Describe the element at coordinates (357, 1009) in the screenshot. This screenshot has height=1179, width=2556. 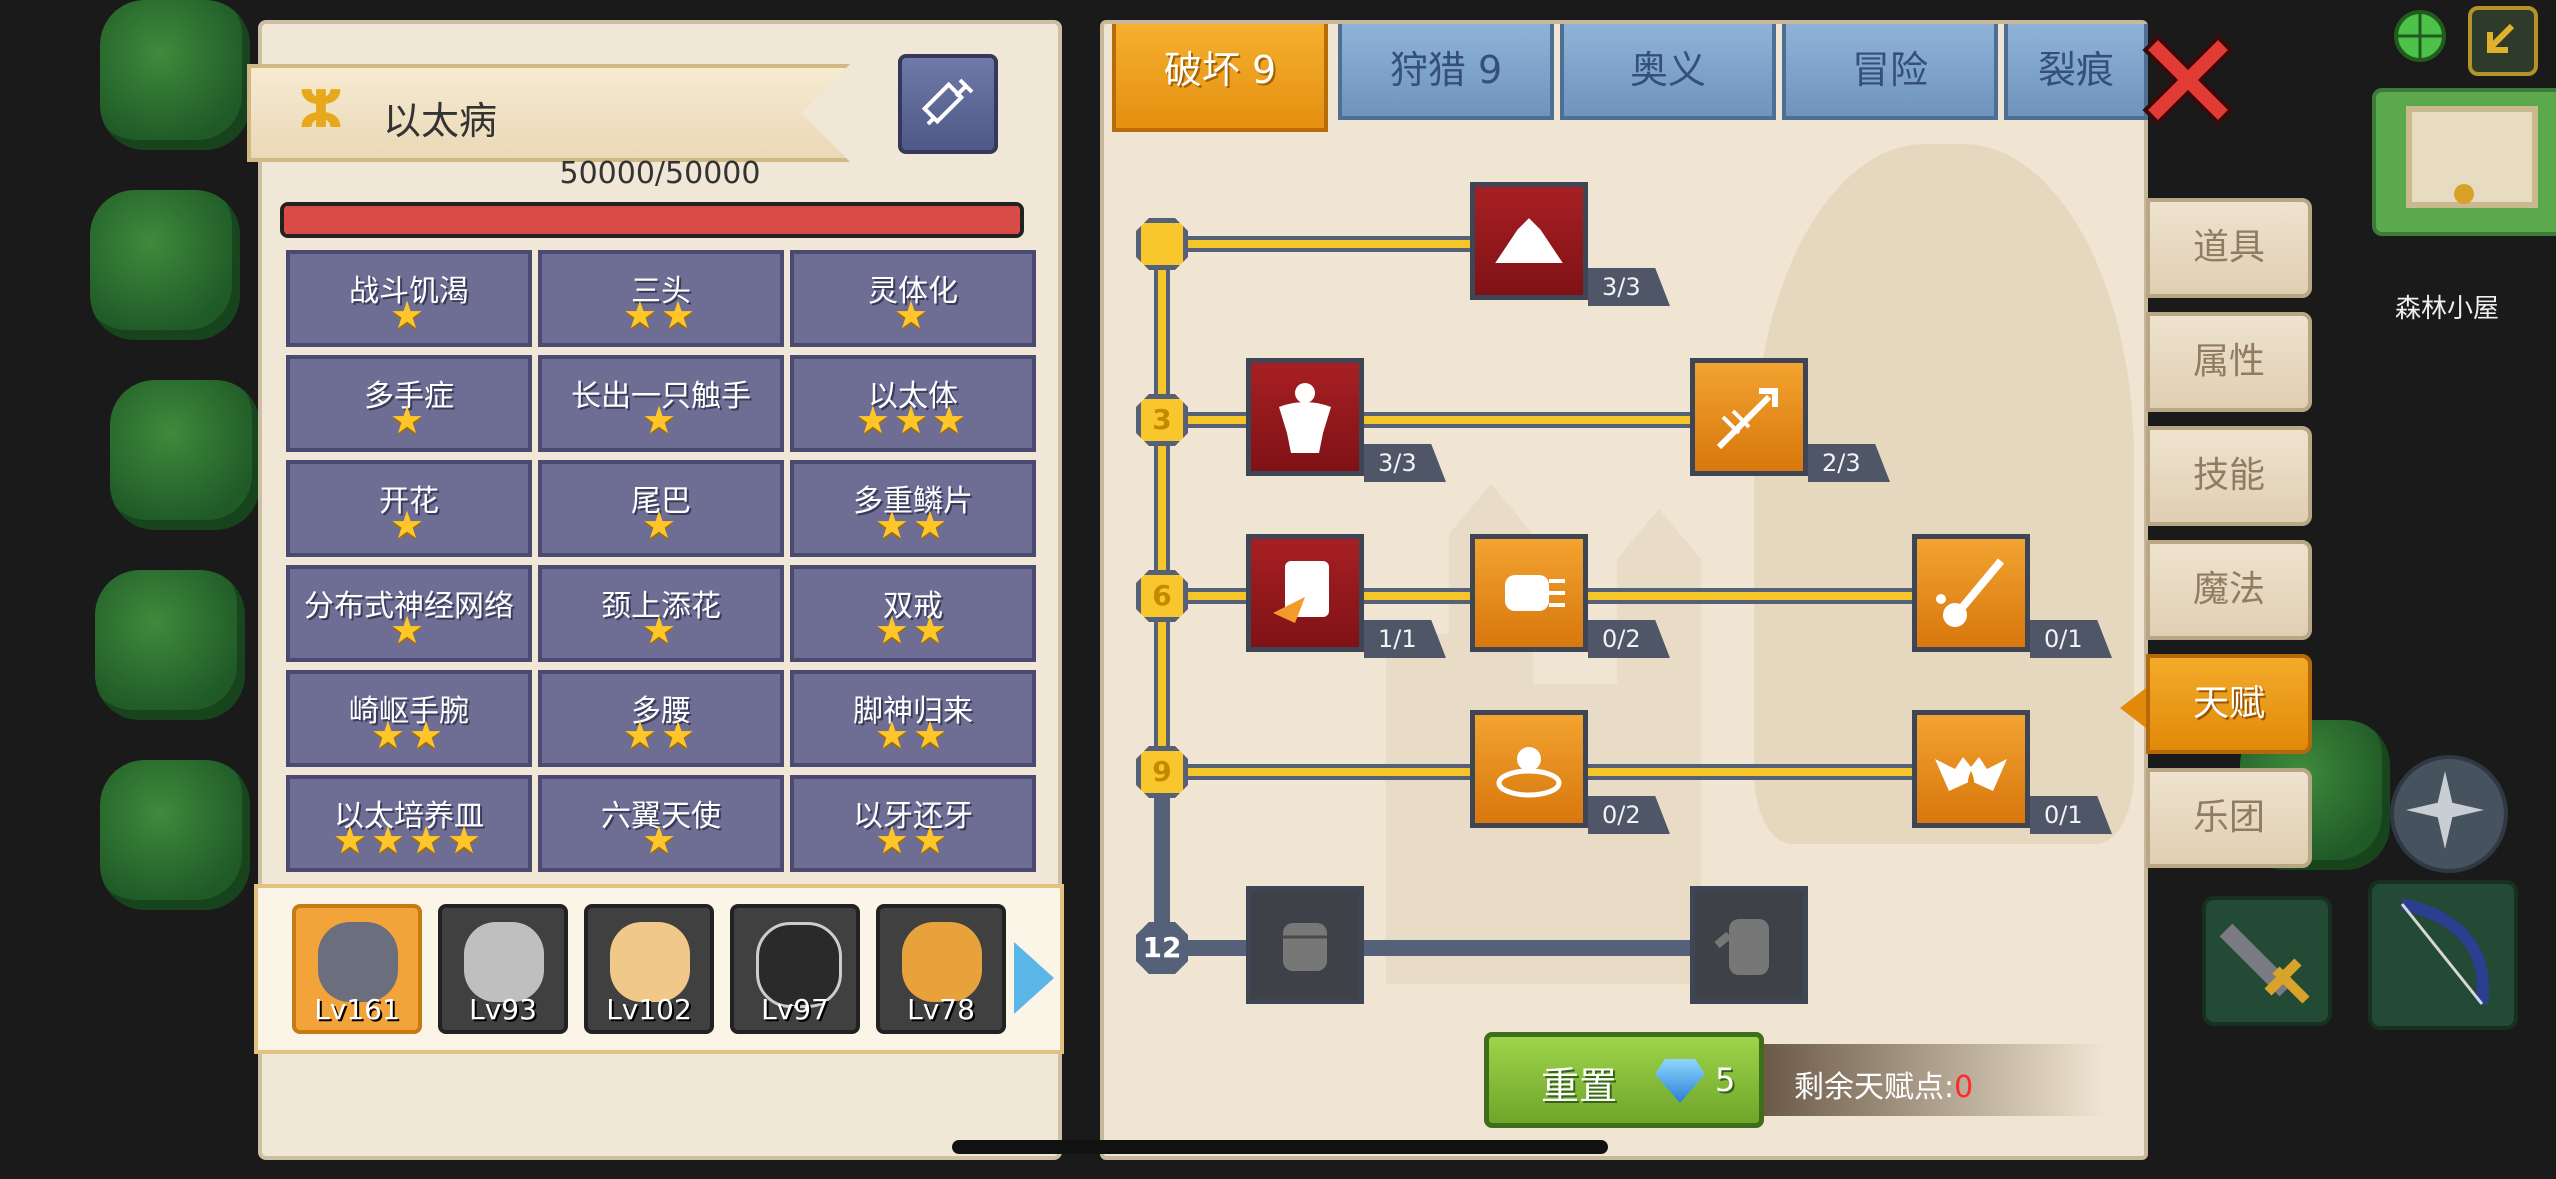
I see `hero-level: Lv161` at that location.